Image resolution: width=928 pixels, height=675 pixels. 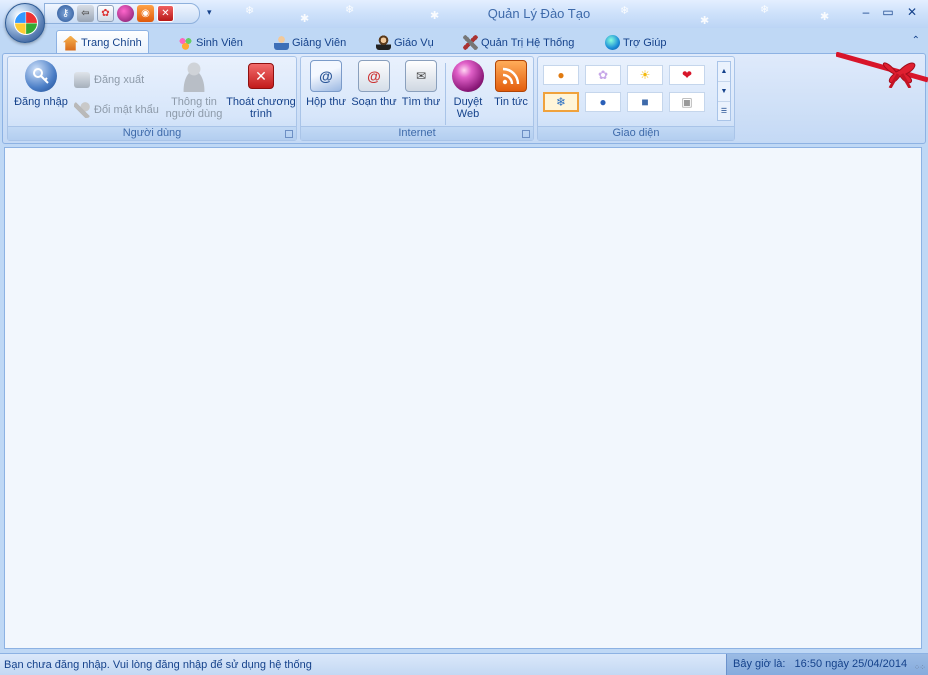 I want to click on news-label: Tin tức, so click(x=511, y=102).